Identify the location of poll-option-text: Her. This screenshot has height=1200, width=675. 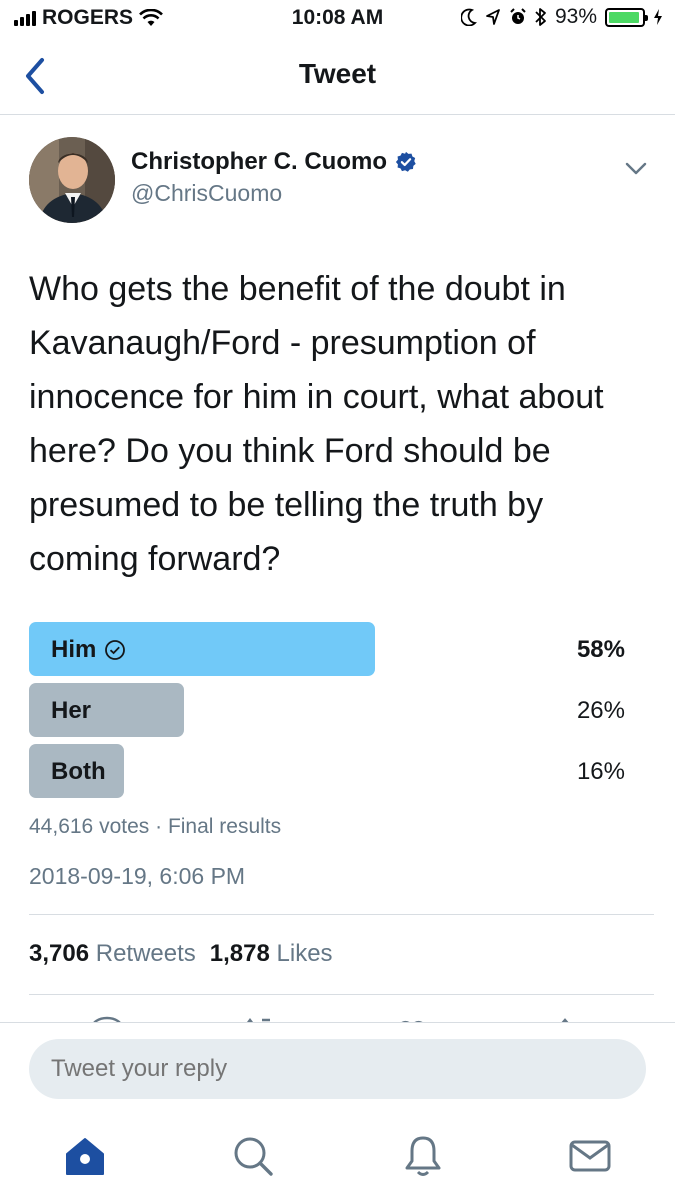
(71, 710).